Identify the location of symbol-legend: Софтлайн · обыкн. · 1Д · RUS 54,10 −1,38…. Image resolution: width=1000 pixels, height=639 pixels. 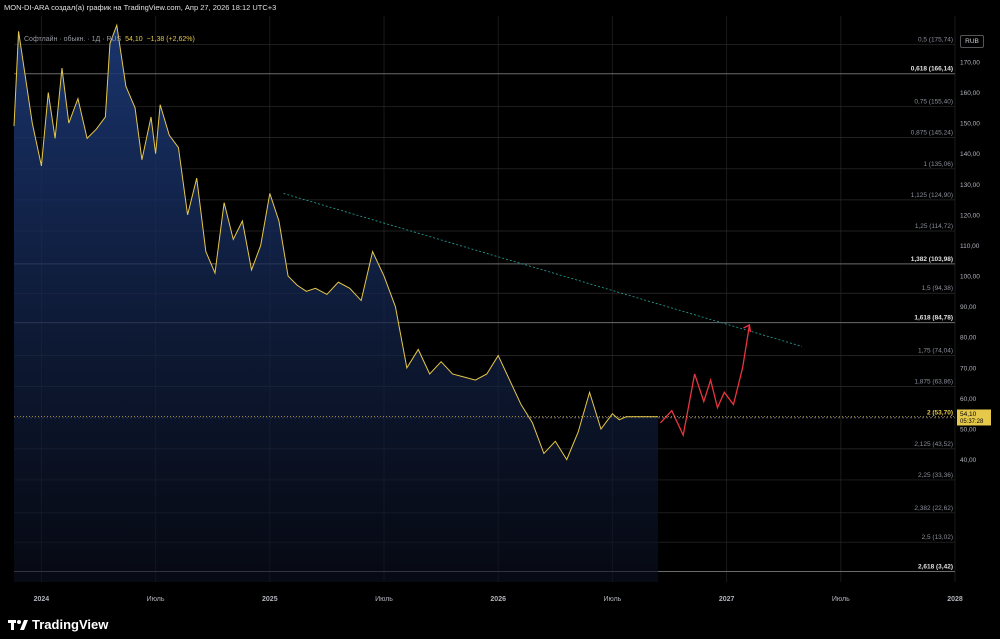
(109, 39).